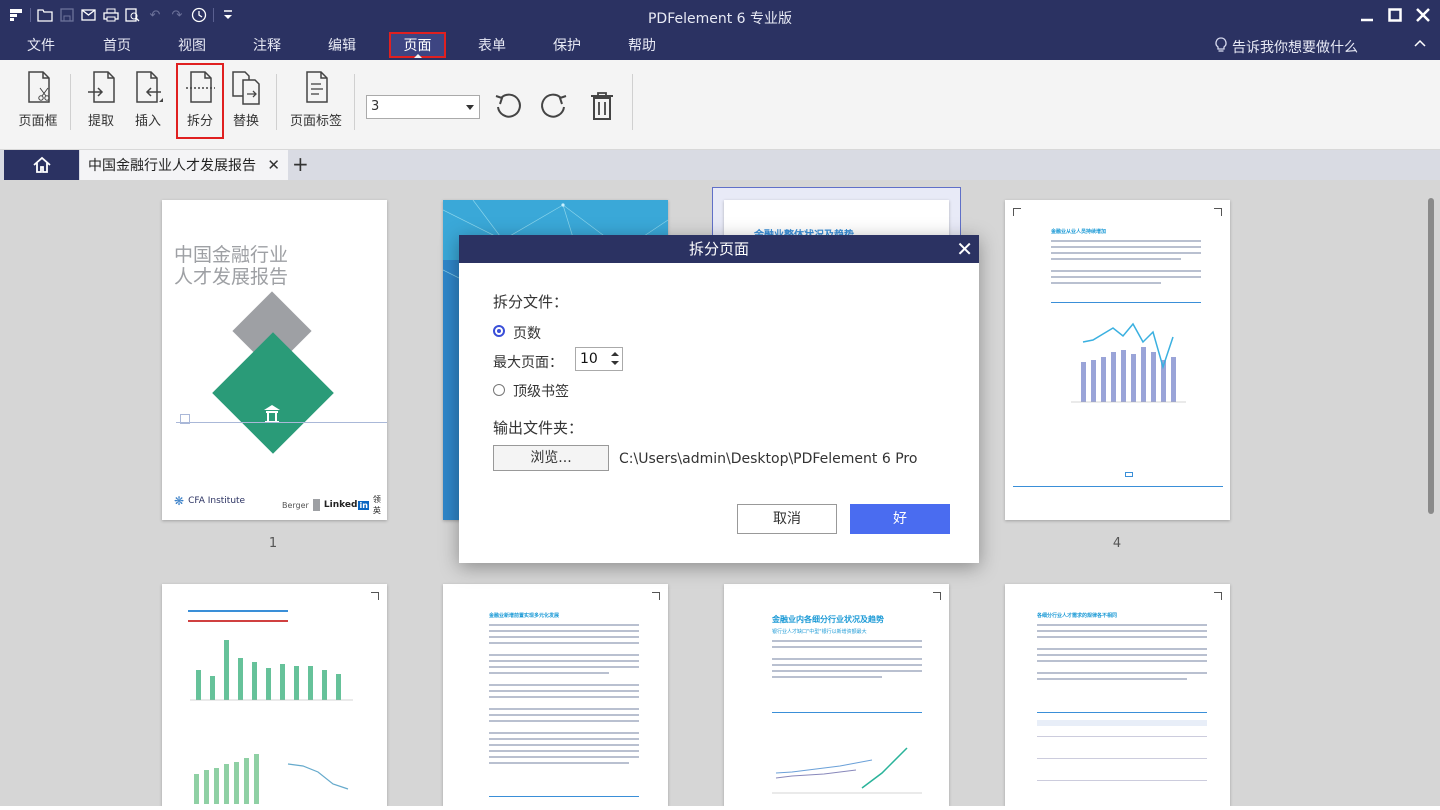 The image size is (1440, 810). Describe the element at coordinates (567, 45) in the screenshot. I see `menu-protect: 保护` at that location.